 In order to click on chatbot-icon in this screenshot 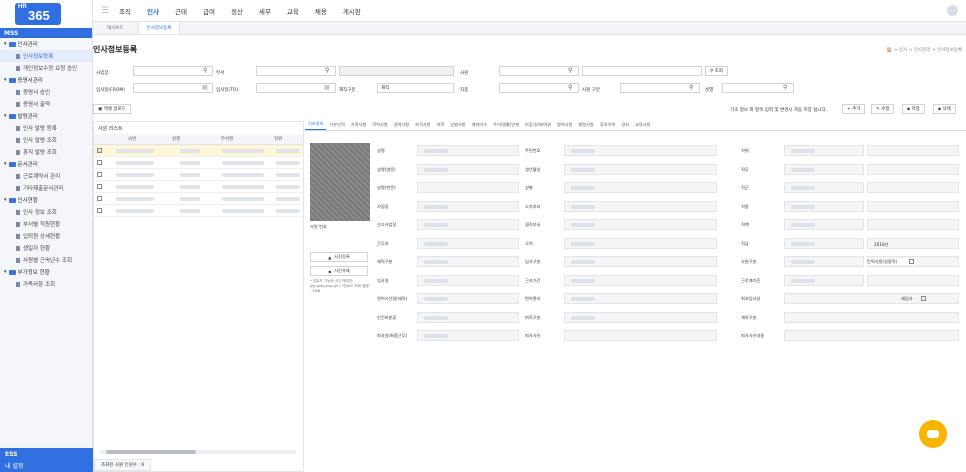, I will do `click(933, 434)`.